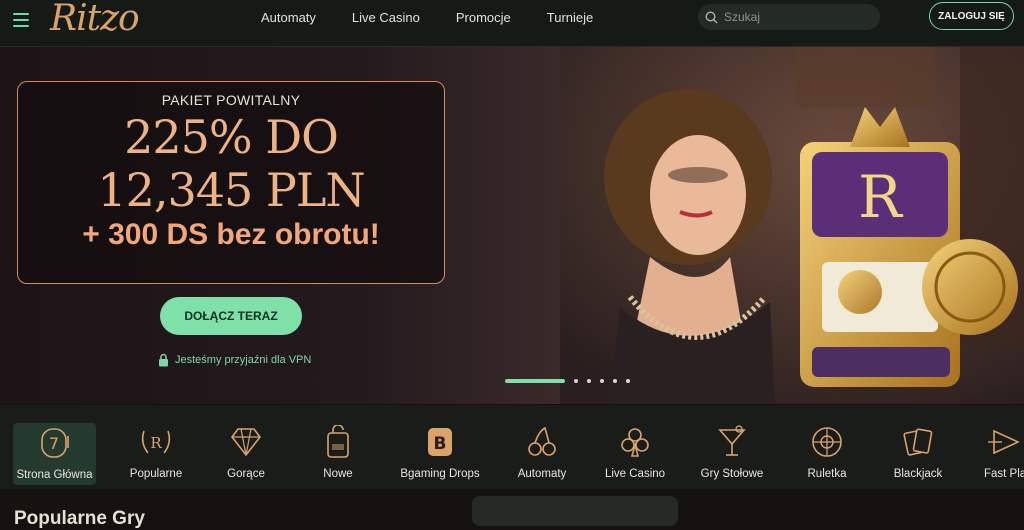  I want to click on hamburger-menu-icon, so click(21, 20).